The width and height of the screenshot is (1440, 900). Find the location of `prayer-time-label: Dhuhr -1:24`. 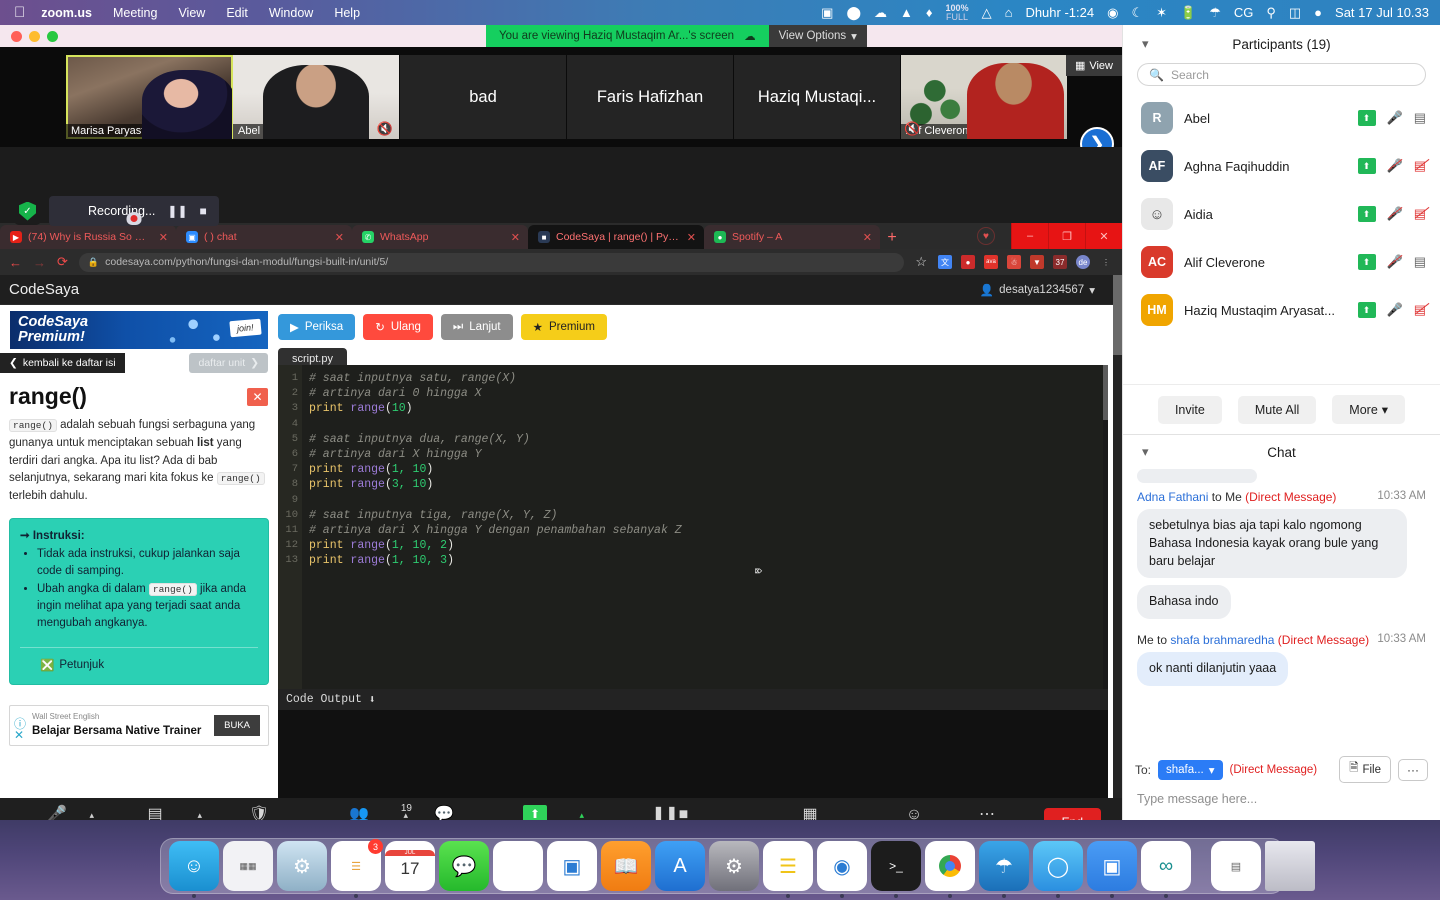

prayer-time-label: Dhuhr -1:24 is located at coordinates (1059, 12).